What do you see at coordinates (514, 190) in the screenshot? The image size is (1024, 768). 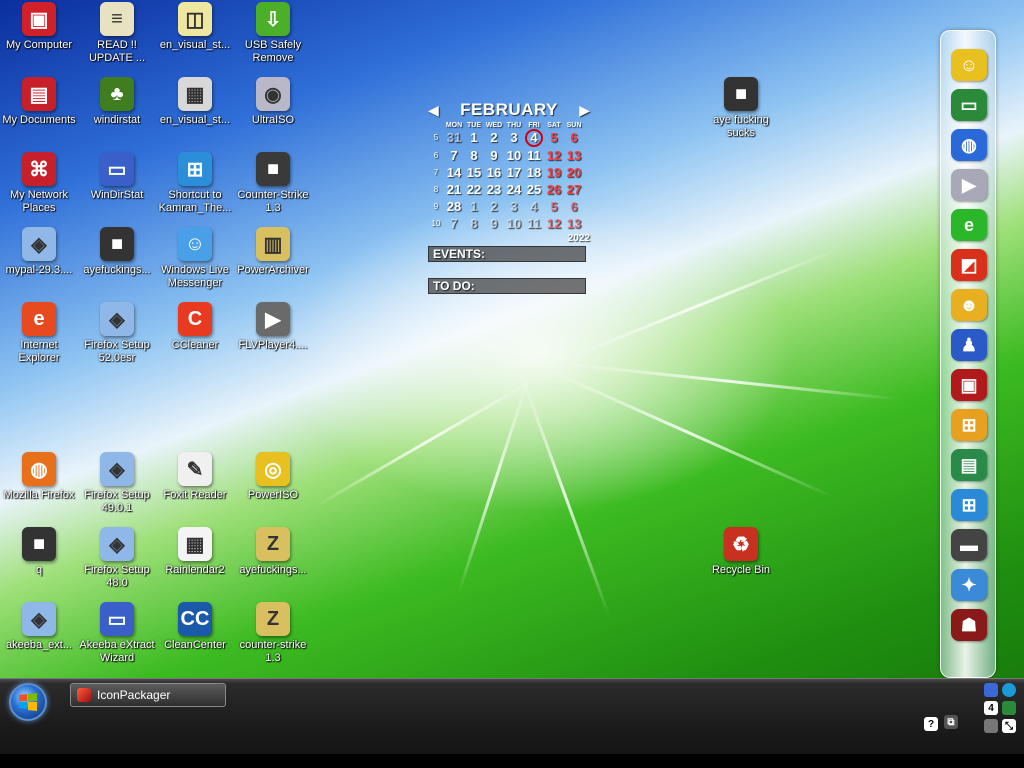 I see `calendar-day: 24` at bounding box center [514, 190].